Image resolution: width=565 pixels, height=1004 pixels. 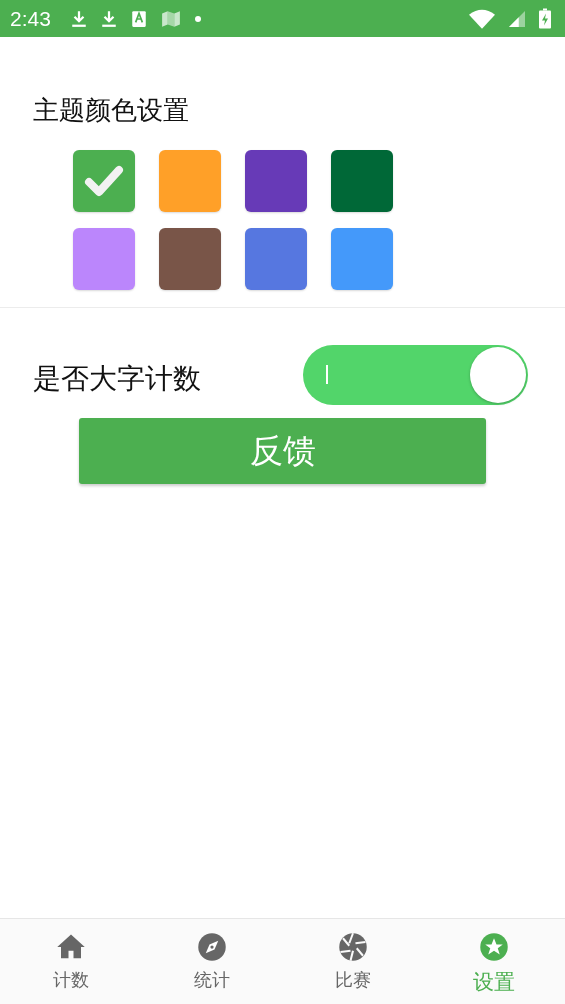 I want to click on nav-tab: 比赛, so click(x=353, y=961).